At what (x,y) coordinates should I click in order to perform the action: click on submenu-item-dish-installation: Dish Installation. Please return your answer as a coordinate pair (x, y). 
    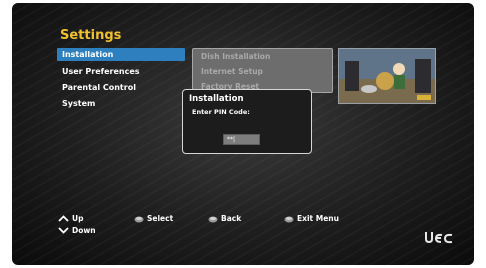
    Looking at the image, I should click on (235, 56).